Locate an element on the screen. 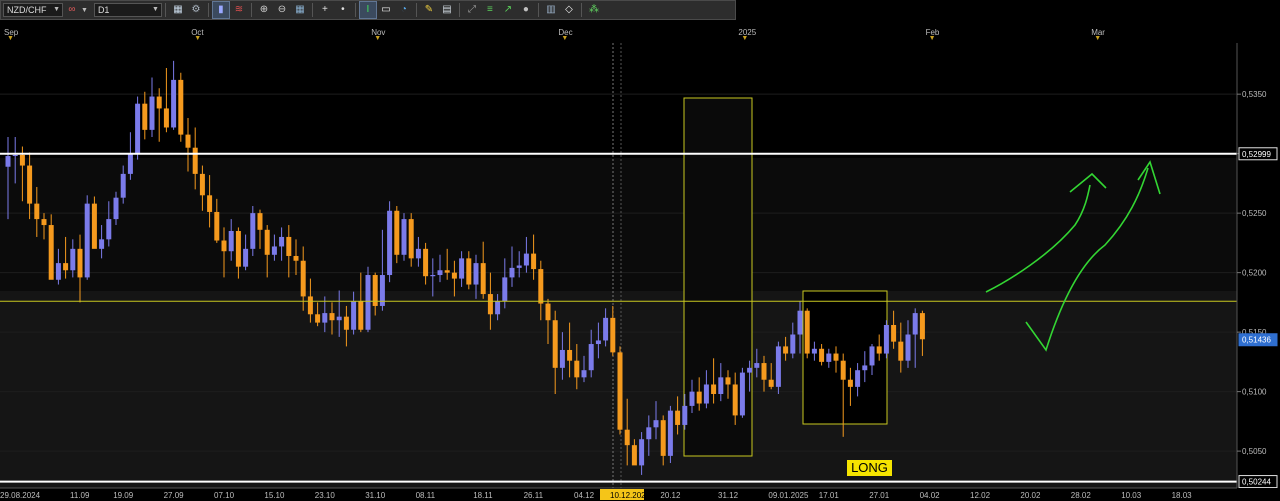 The width and height of the screenshot is (1280, 501). price-tick-label: 0,5350 is located at coordinates (1254, 94).